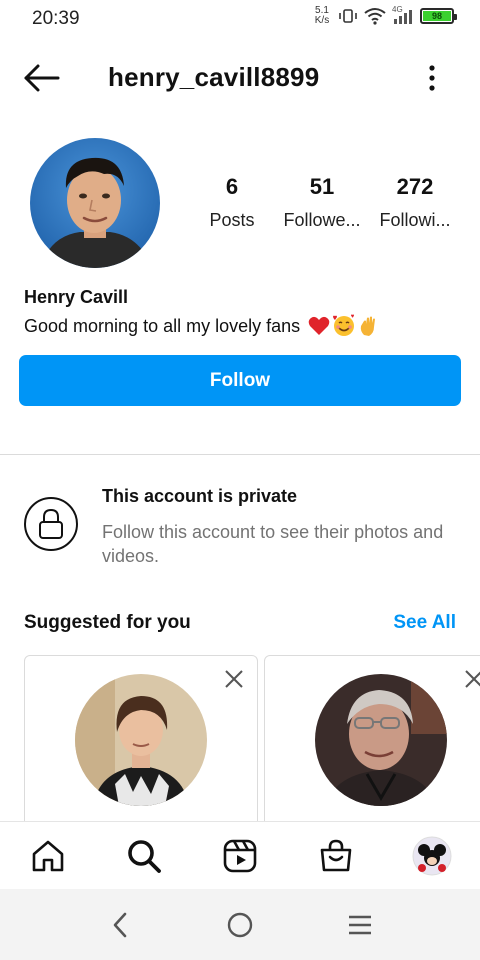 This screenshot has width=480, height=960. Describe the element at coordinates (415, 186) in the screenshot. I see `stat-value: 272` at that location.